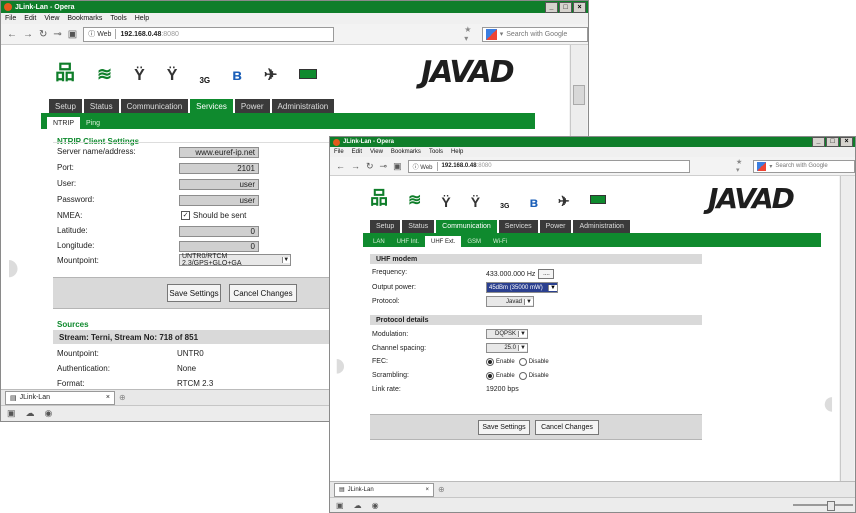 The width and height of the screenshot is (856, 513). Describe the element at coordinates (78, 353) in the screenshot. I see `detail-mountpoint-label: Mountpoint:` at that location.